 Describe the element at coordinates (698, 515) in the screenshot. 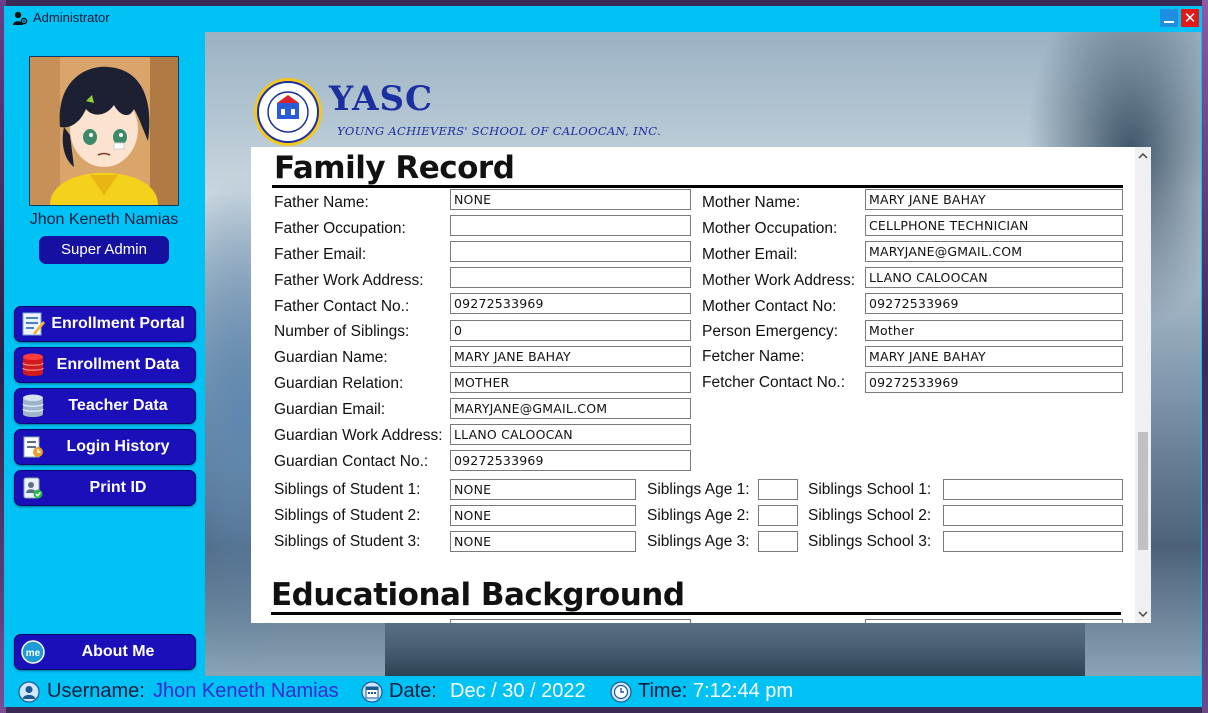

I see `sibling-age-2-label: Siblings Age 2:` at that location.